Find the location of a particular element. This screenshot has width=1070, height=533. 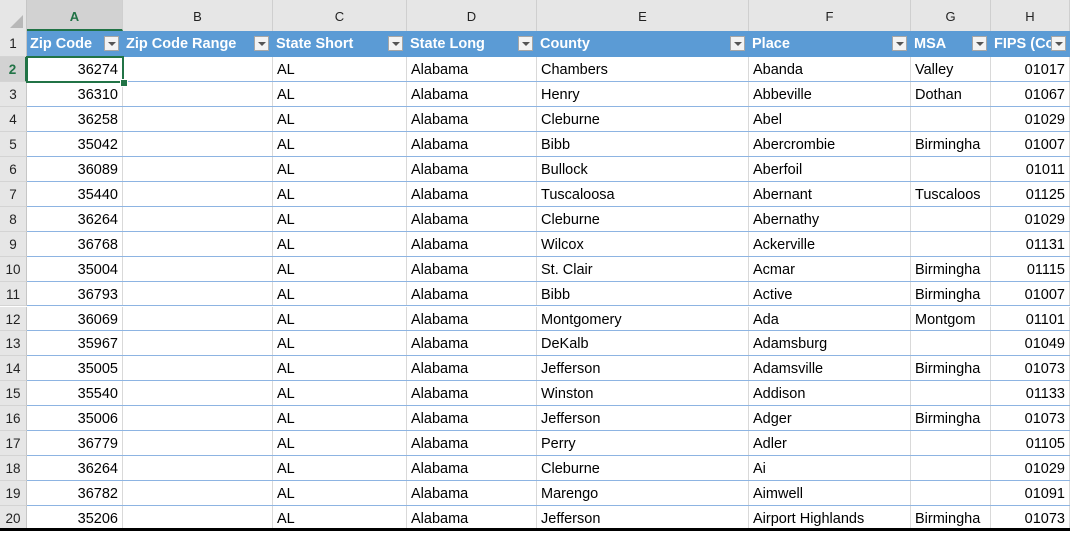

cell-fips: 01133 is located at coordinates (1030, 394).